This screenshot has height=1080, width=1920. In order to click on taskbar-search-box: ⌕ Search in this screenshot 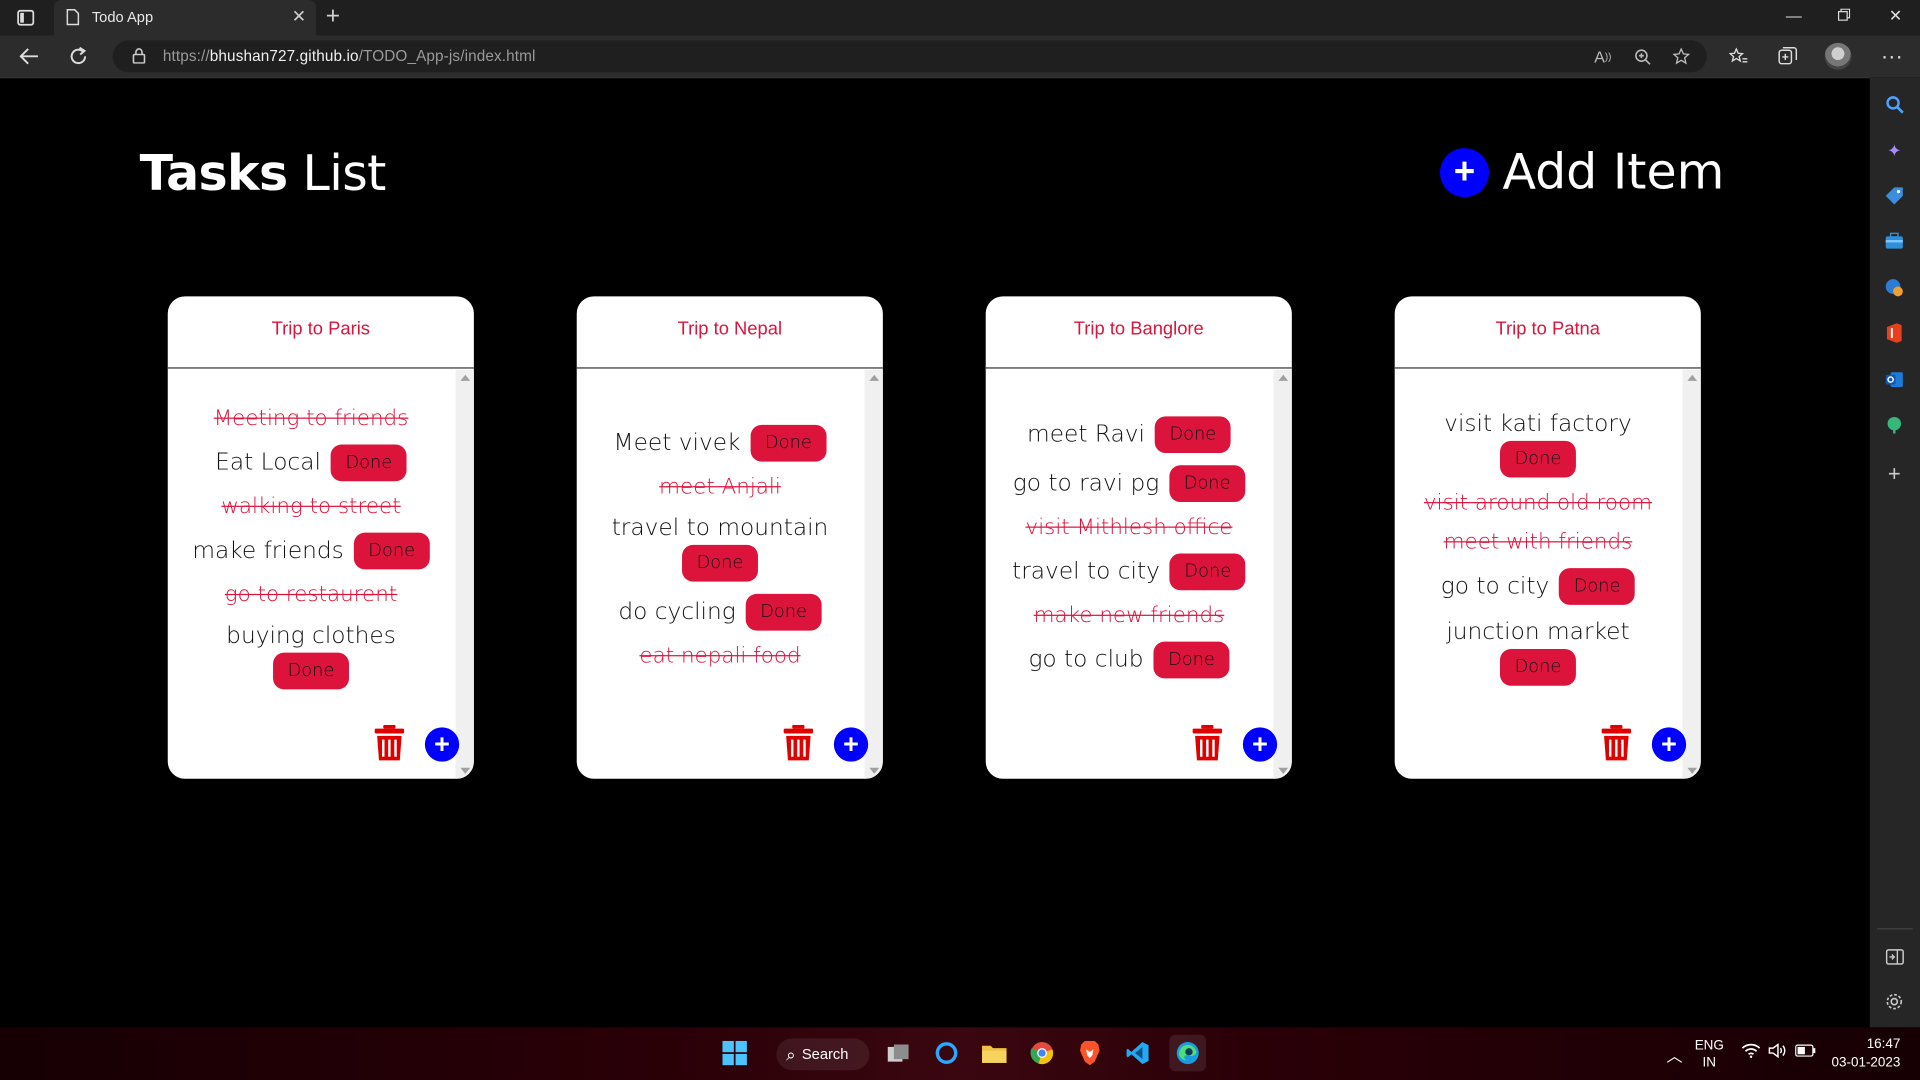, I will do `click(823, 1054)`.